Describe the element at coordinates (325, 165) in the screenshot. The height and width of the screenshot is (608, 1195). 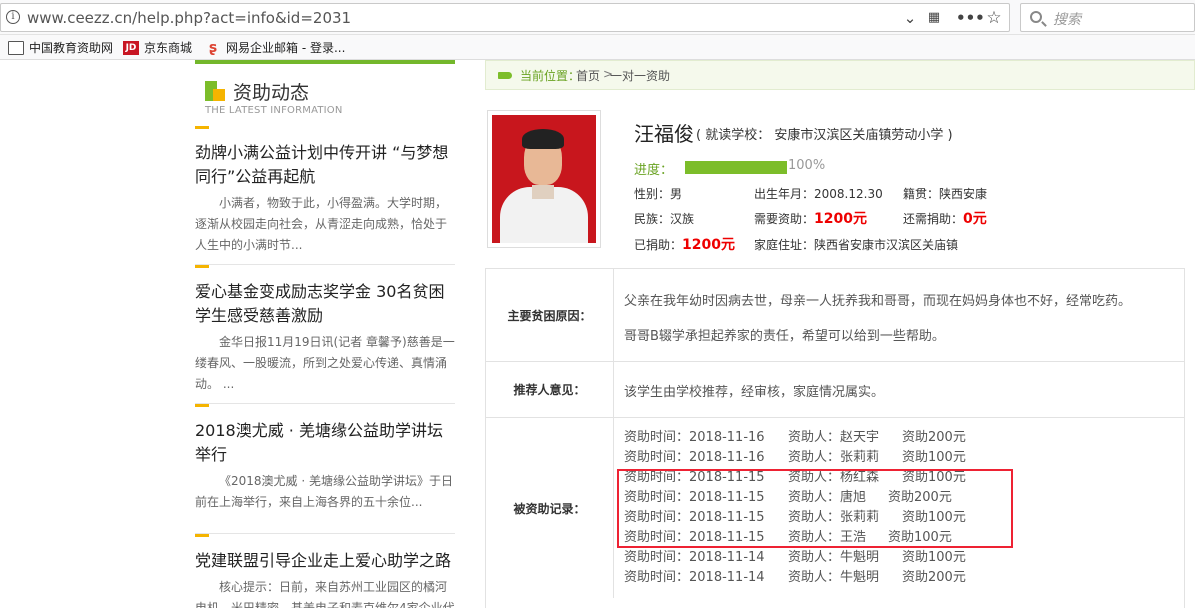
I see `news-title: 劲牌小满公益计划中传开讲 “与梦想同行”公益再起航` at that location.